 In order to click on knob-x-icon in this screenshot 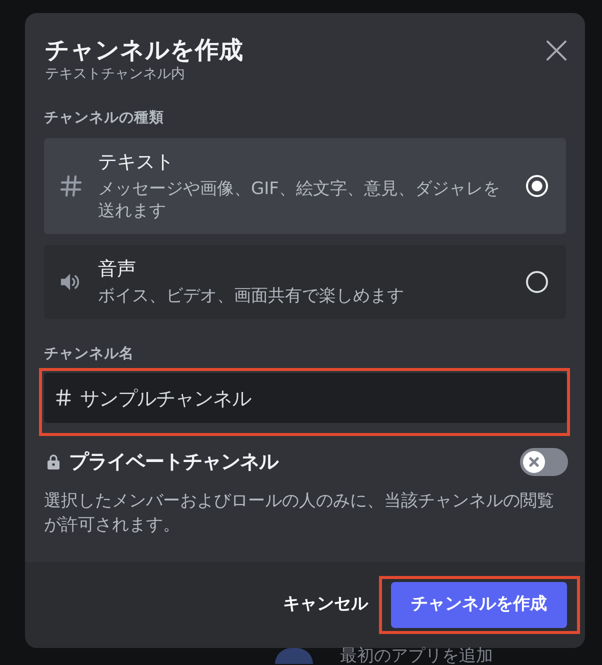, I will do `click(534, 462)`.